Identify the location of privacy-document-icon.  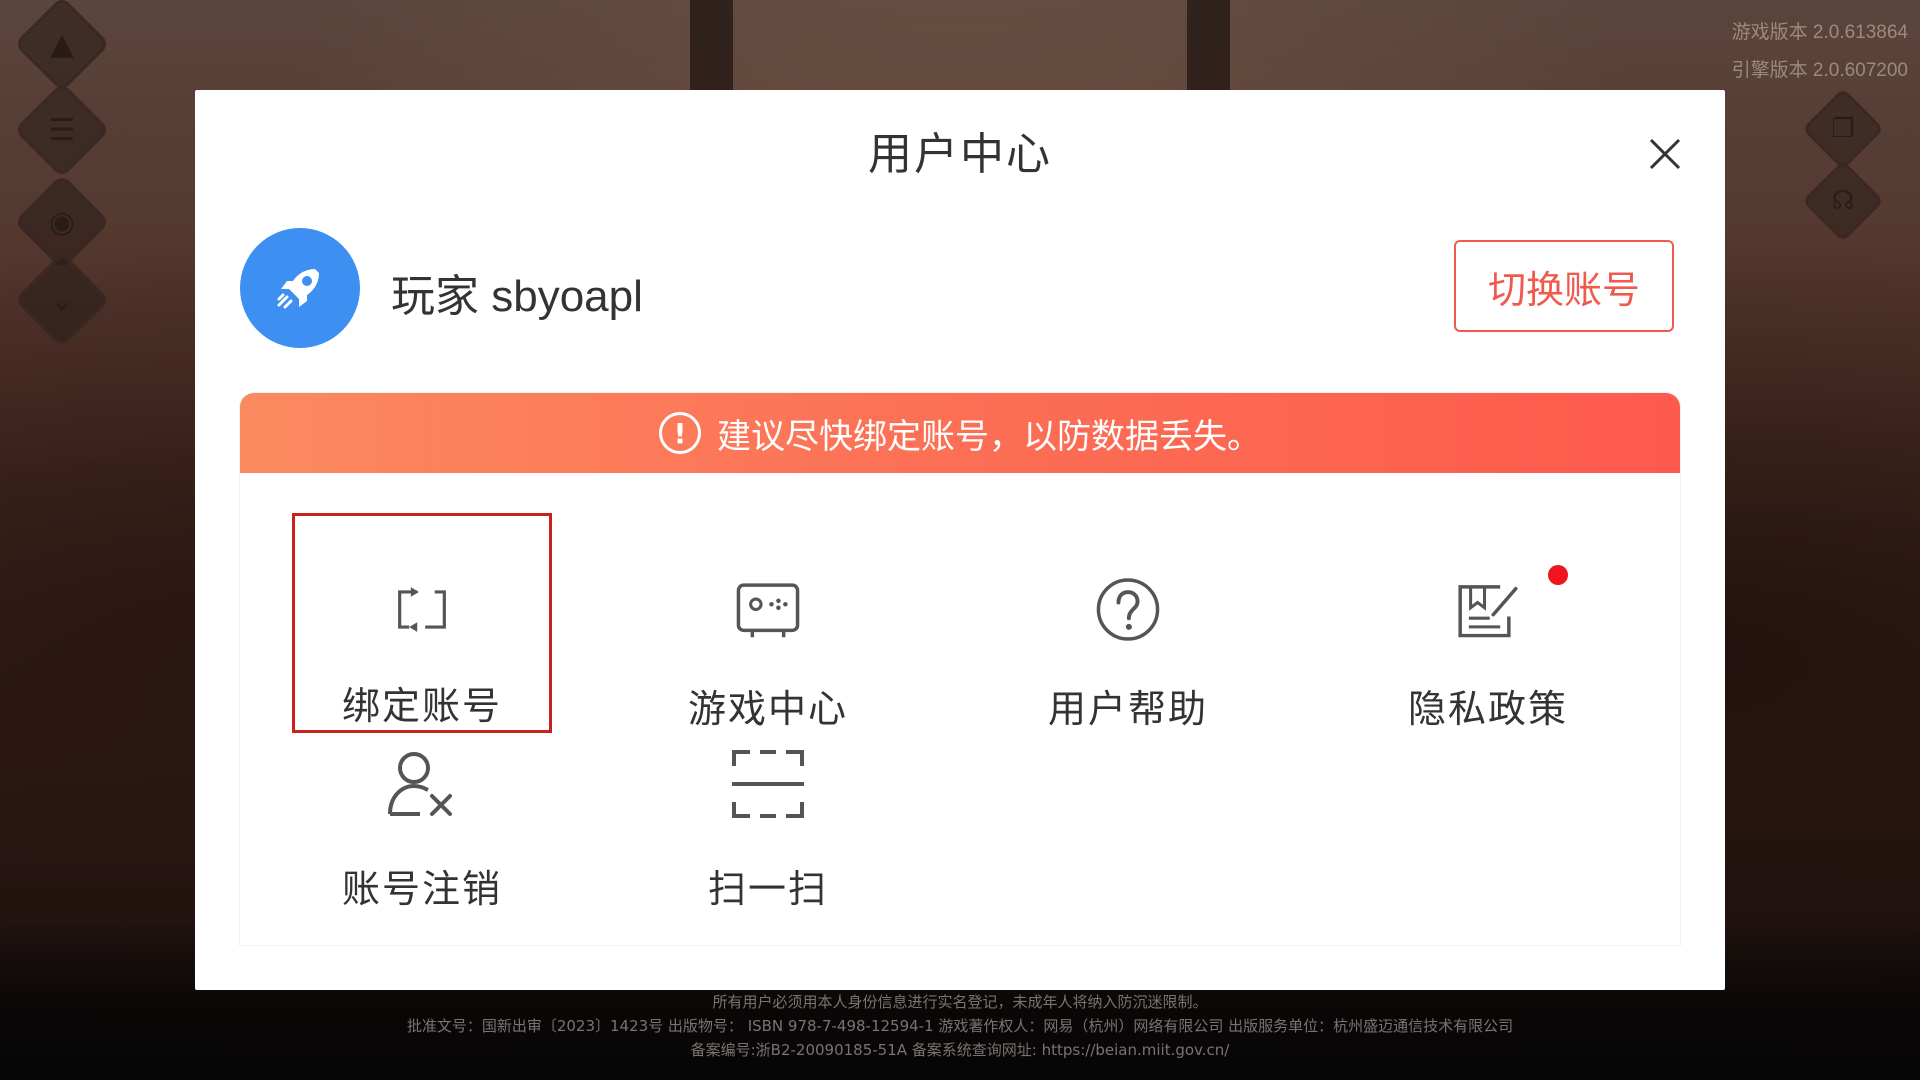
(1488, 611).